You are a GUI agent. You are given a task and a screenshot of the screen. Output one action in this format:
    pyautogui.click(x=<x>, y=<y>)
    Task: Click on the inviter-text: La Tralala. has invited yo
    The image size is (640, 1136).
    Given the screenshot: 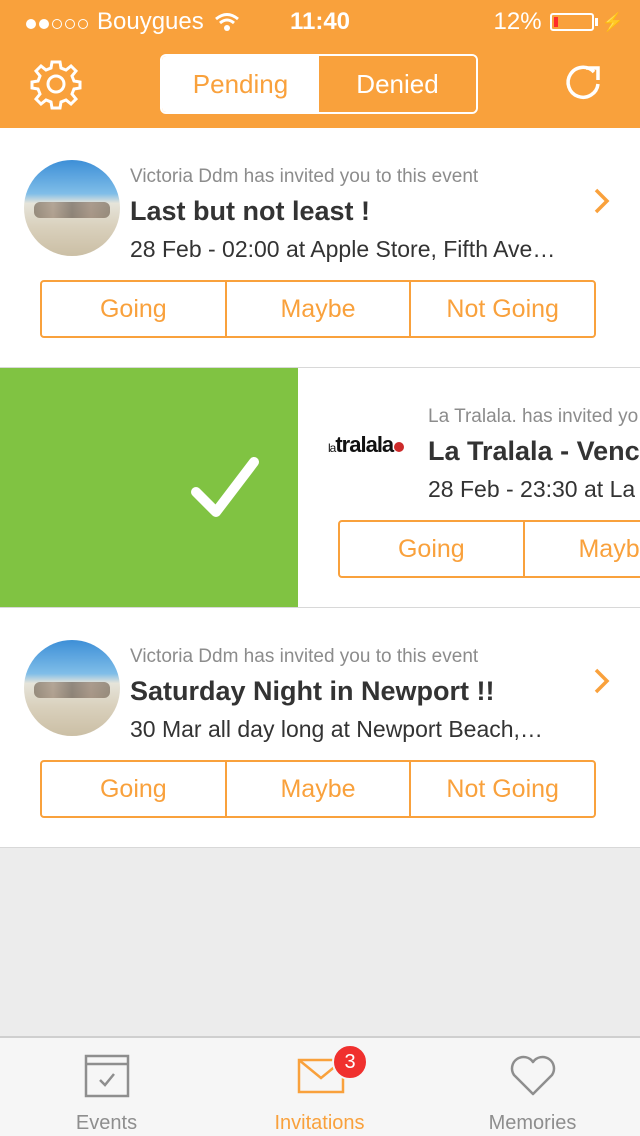 What is the action you would take?
    pyautogui.click(x=533, y=416)
    